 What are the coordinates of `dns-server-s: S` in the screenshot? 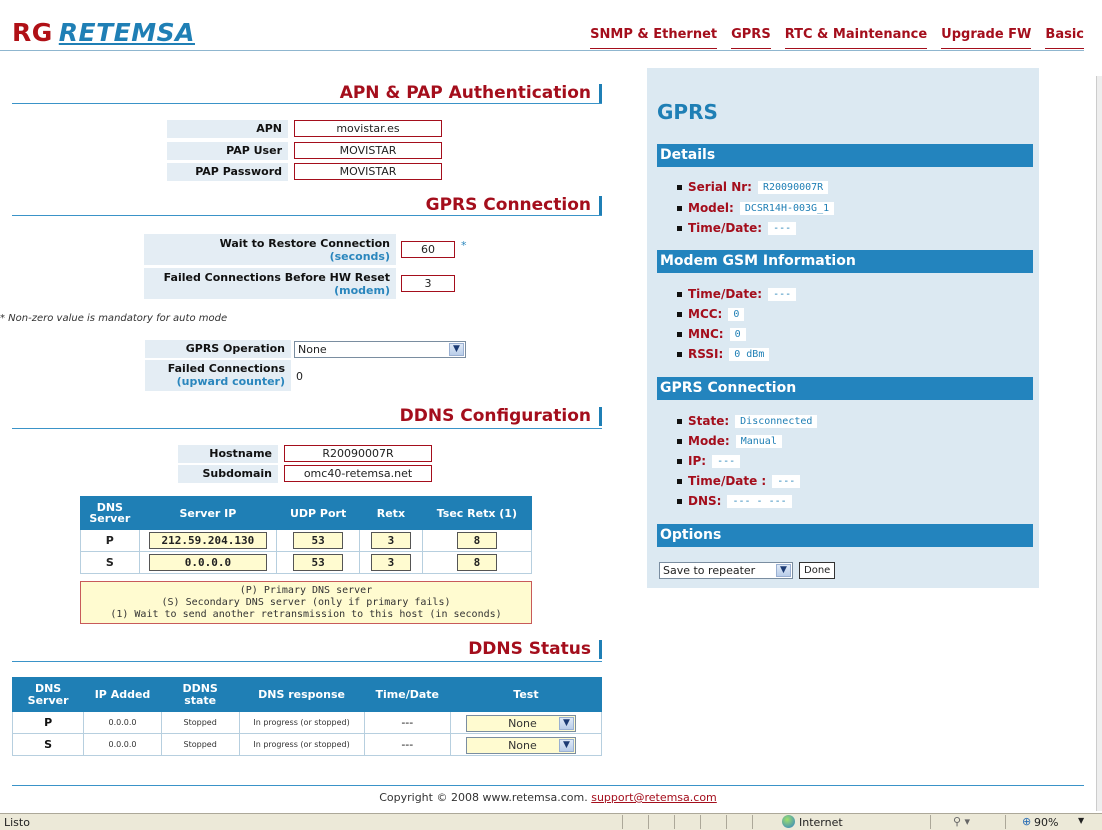 It's located at (110, 562).